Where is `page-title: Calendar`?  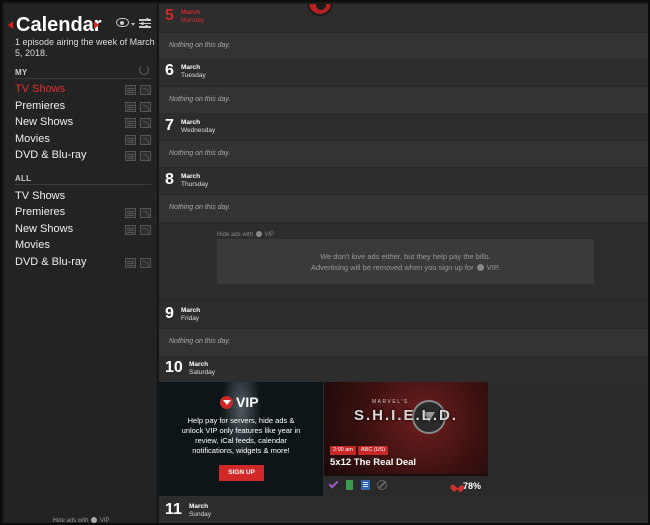
page-title: Calendar is located at coordinates (59, 25).